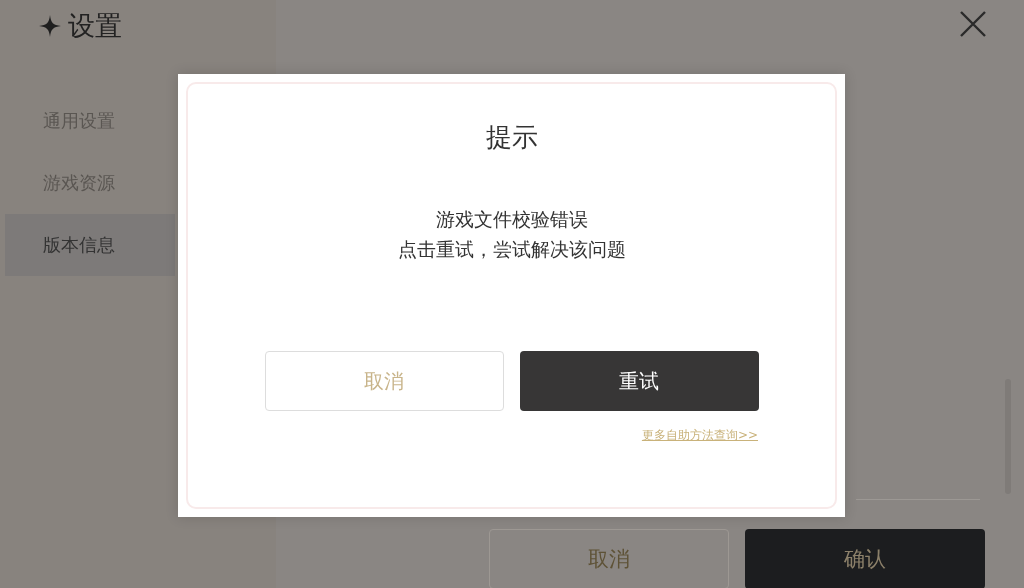 The height and width of the screenshot is (588, 1024). I want to click on sidebar-item: 版本信息, so click(90, 245).